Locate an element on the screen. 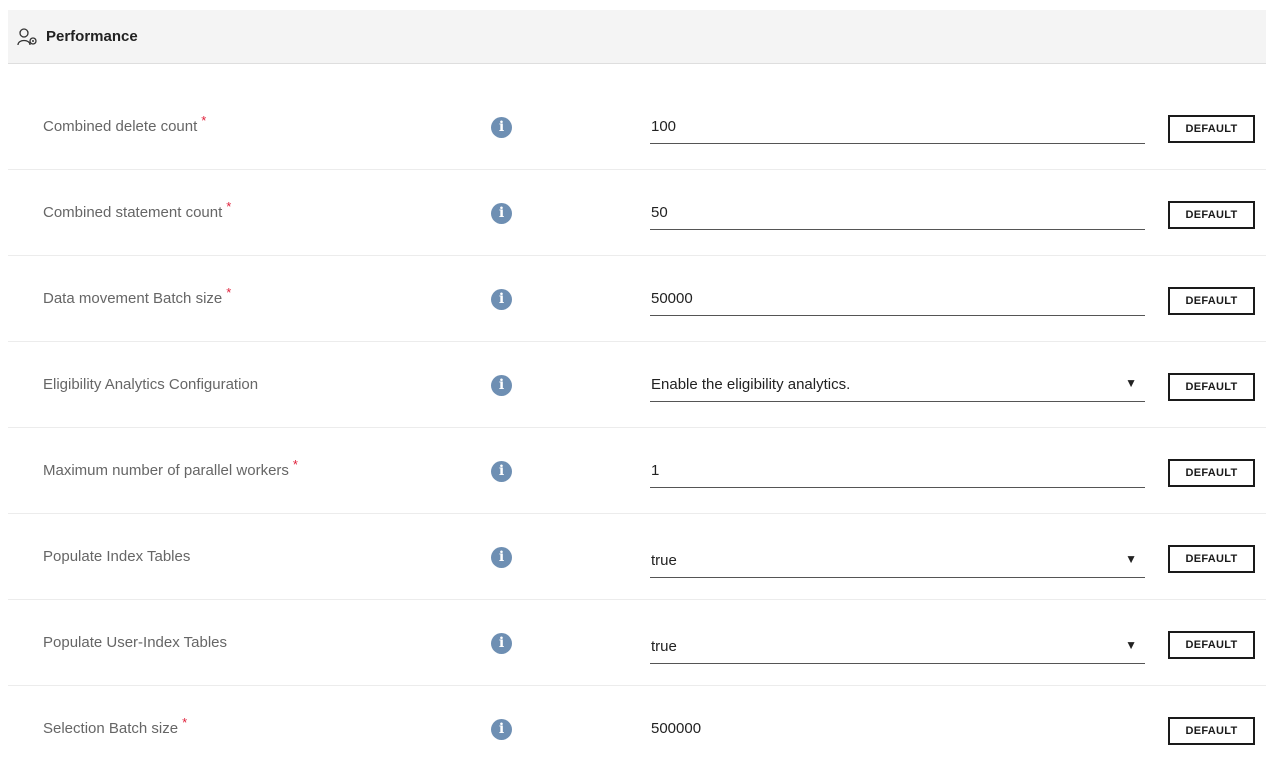 This screenshot has width=1266, height=772. setting-label: Combined delete count * is located at coordinates (125, 124).